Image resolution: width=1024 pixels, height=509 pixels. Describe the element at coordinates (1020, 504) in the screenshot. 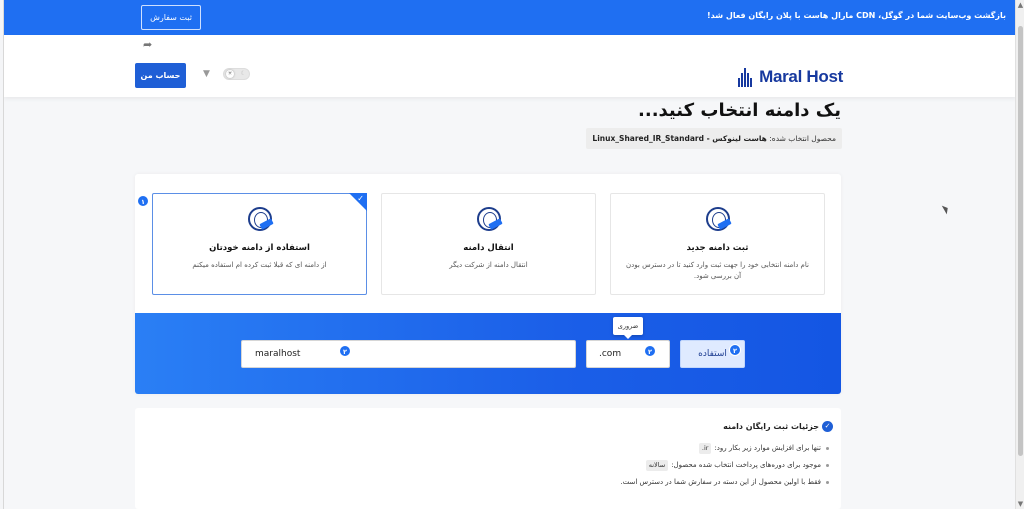

I see `scroll-down-icon: ▼` at that location.